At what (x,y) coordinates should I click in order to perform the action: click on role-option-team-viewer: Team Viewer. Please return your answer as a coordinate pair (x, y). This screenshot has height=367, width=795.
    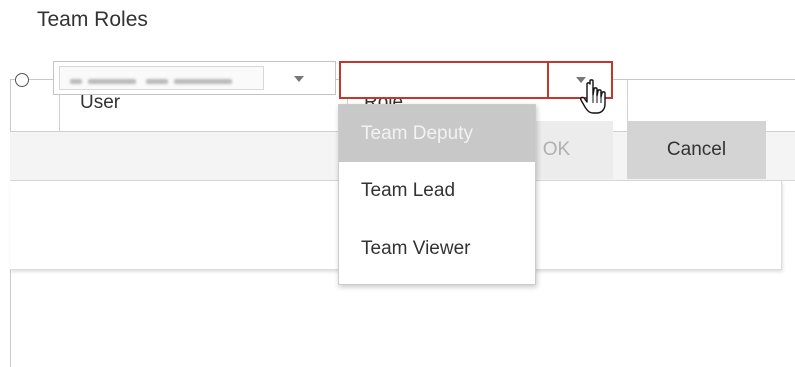
    Looking at the image, I should click on (437, 249).